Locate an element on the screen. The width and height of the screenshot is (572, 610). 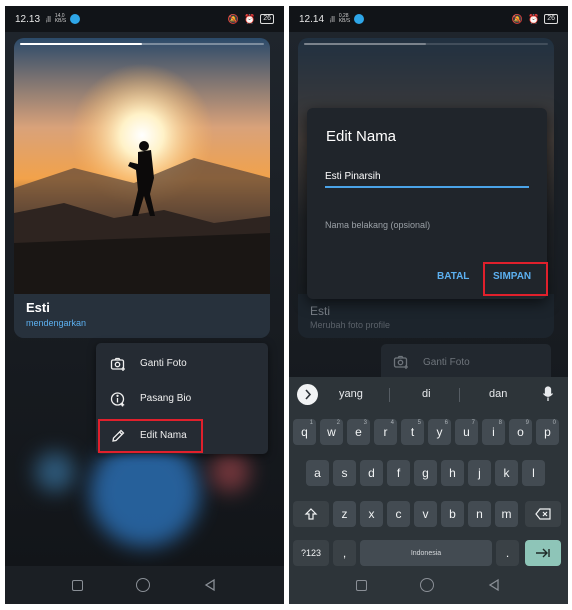
info-icon is located at coordinates (117, 398).